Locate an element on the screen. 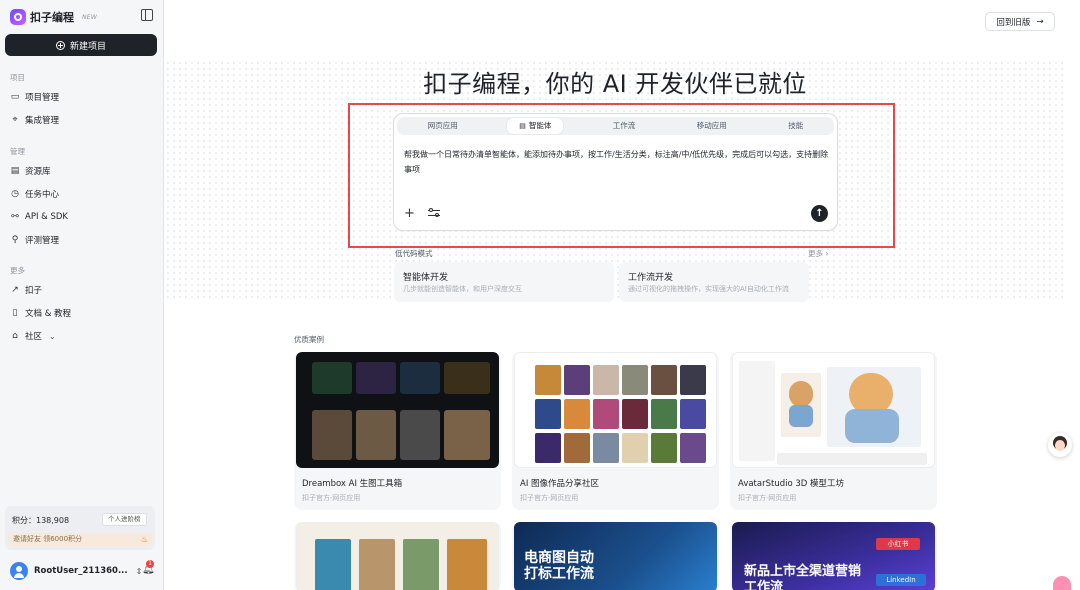 This screenshot has height=590, width=1080. case-card-row2-2: 电商图自动打标工作流 is located at coordinates (615, 556).